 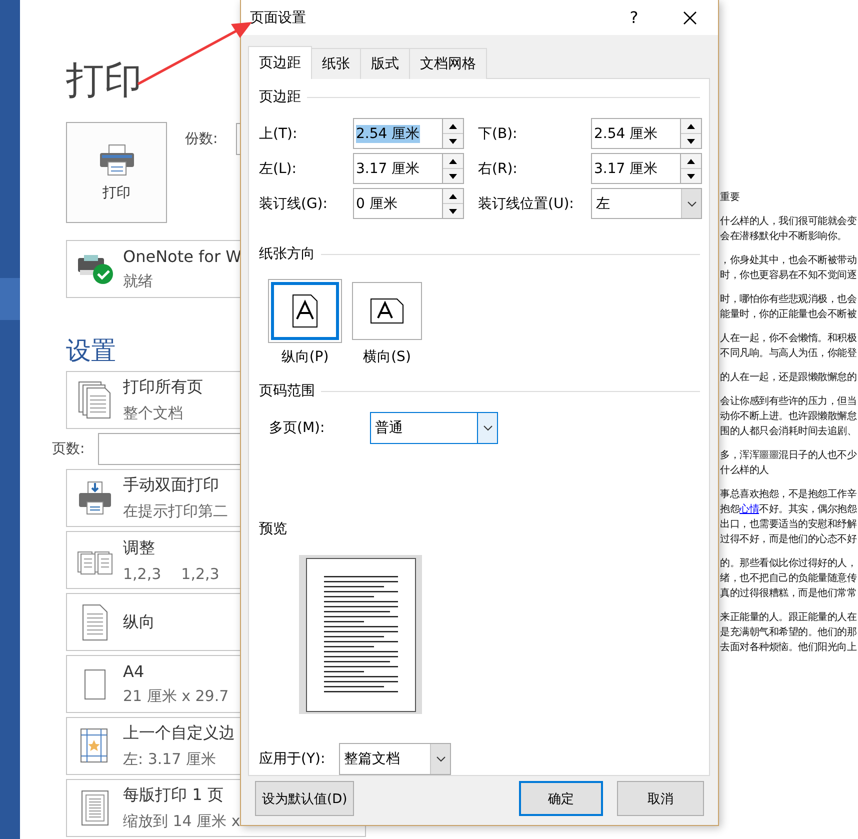 What do you see at coordinates (138, 281) in the screenshot?
I see `printer-status: 就绪` at bounding box center [138, 281].